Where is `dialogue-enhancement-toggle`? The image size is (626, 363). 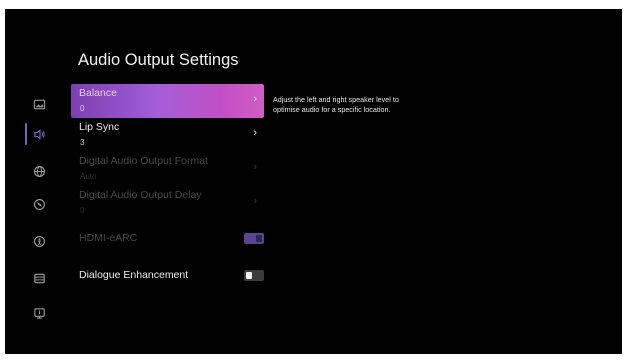 dialogue-enhancement-toggle is located at coordinates (254, 275).